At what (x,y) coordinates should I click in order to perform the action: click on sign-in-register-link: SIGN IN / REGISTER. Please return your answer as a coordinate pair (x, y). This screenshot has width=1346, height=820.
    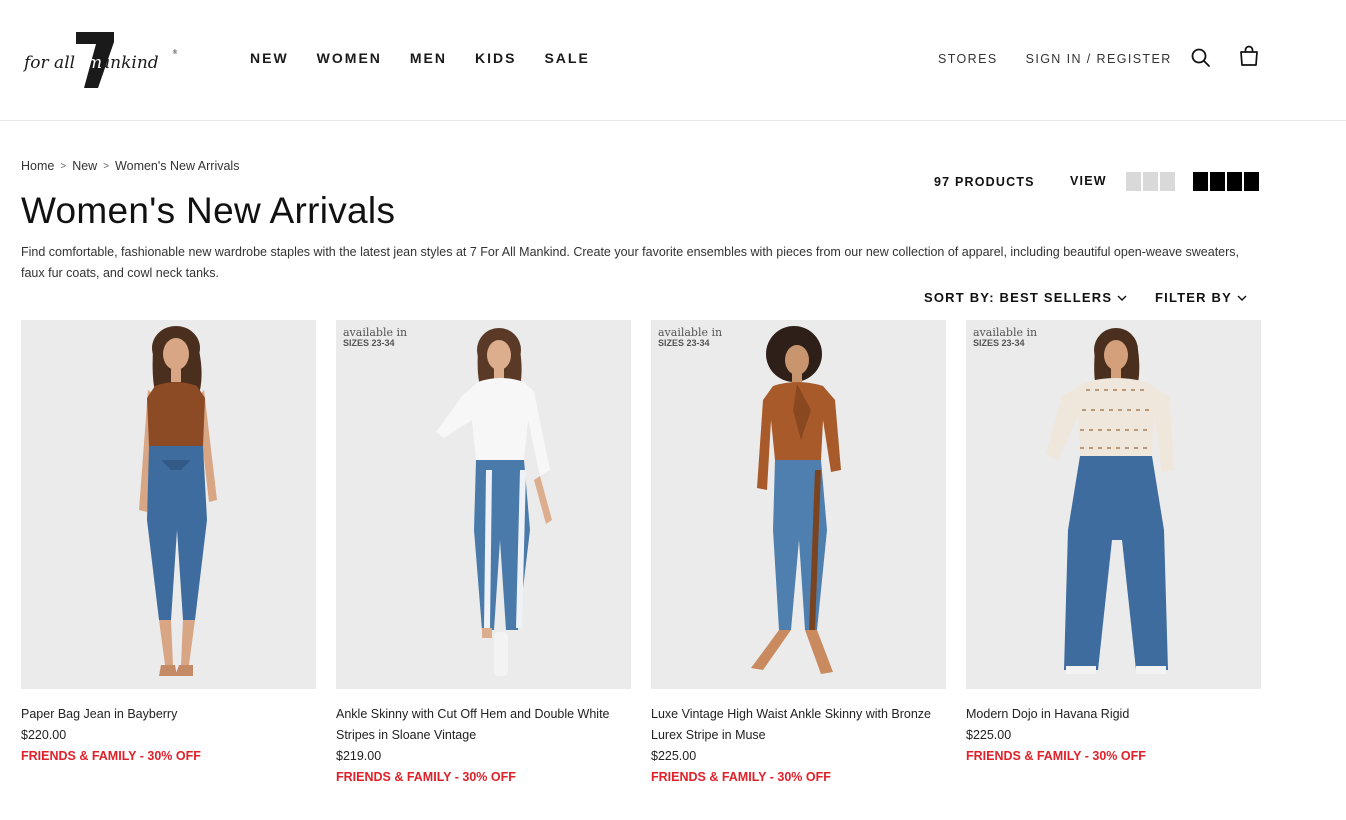
    Looking at the image, I should click on (1099, 59).